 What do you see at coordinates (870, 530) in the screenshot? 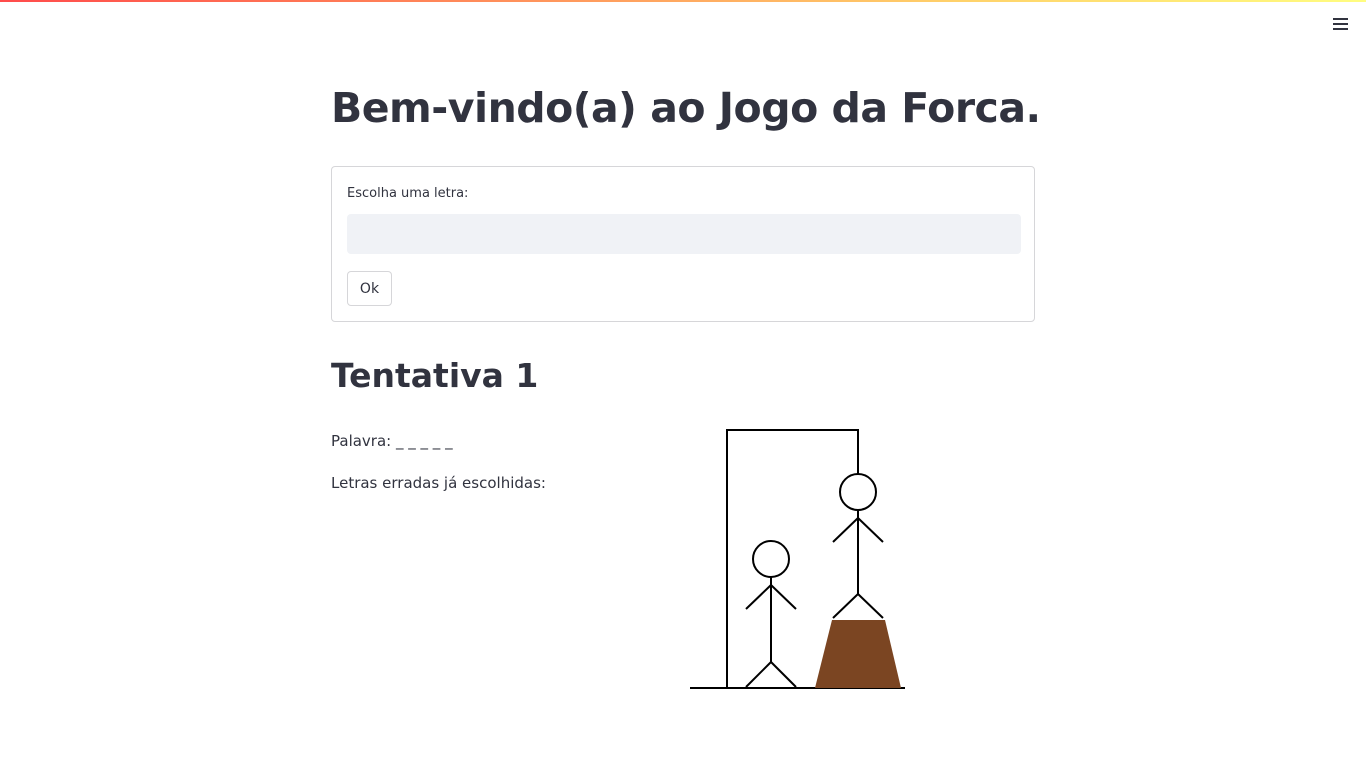
I see `hanged-figure-right-arm` at bounding box center [870, 530].